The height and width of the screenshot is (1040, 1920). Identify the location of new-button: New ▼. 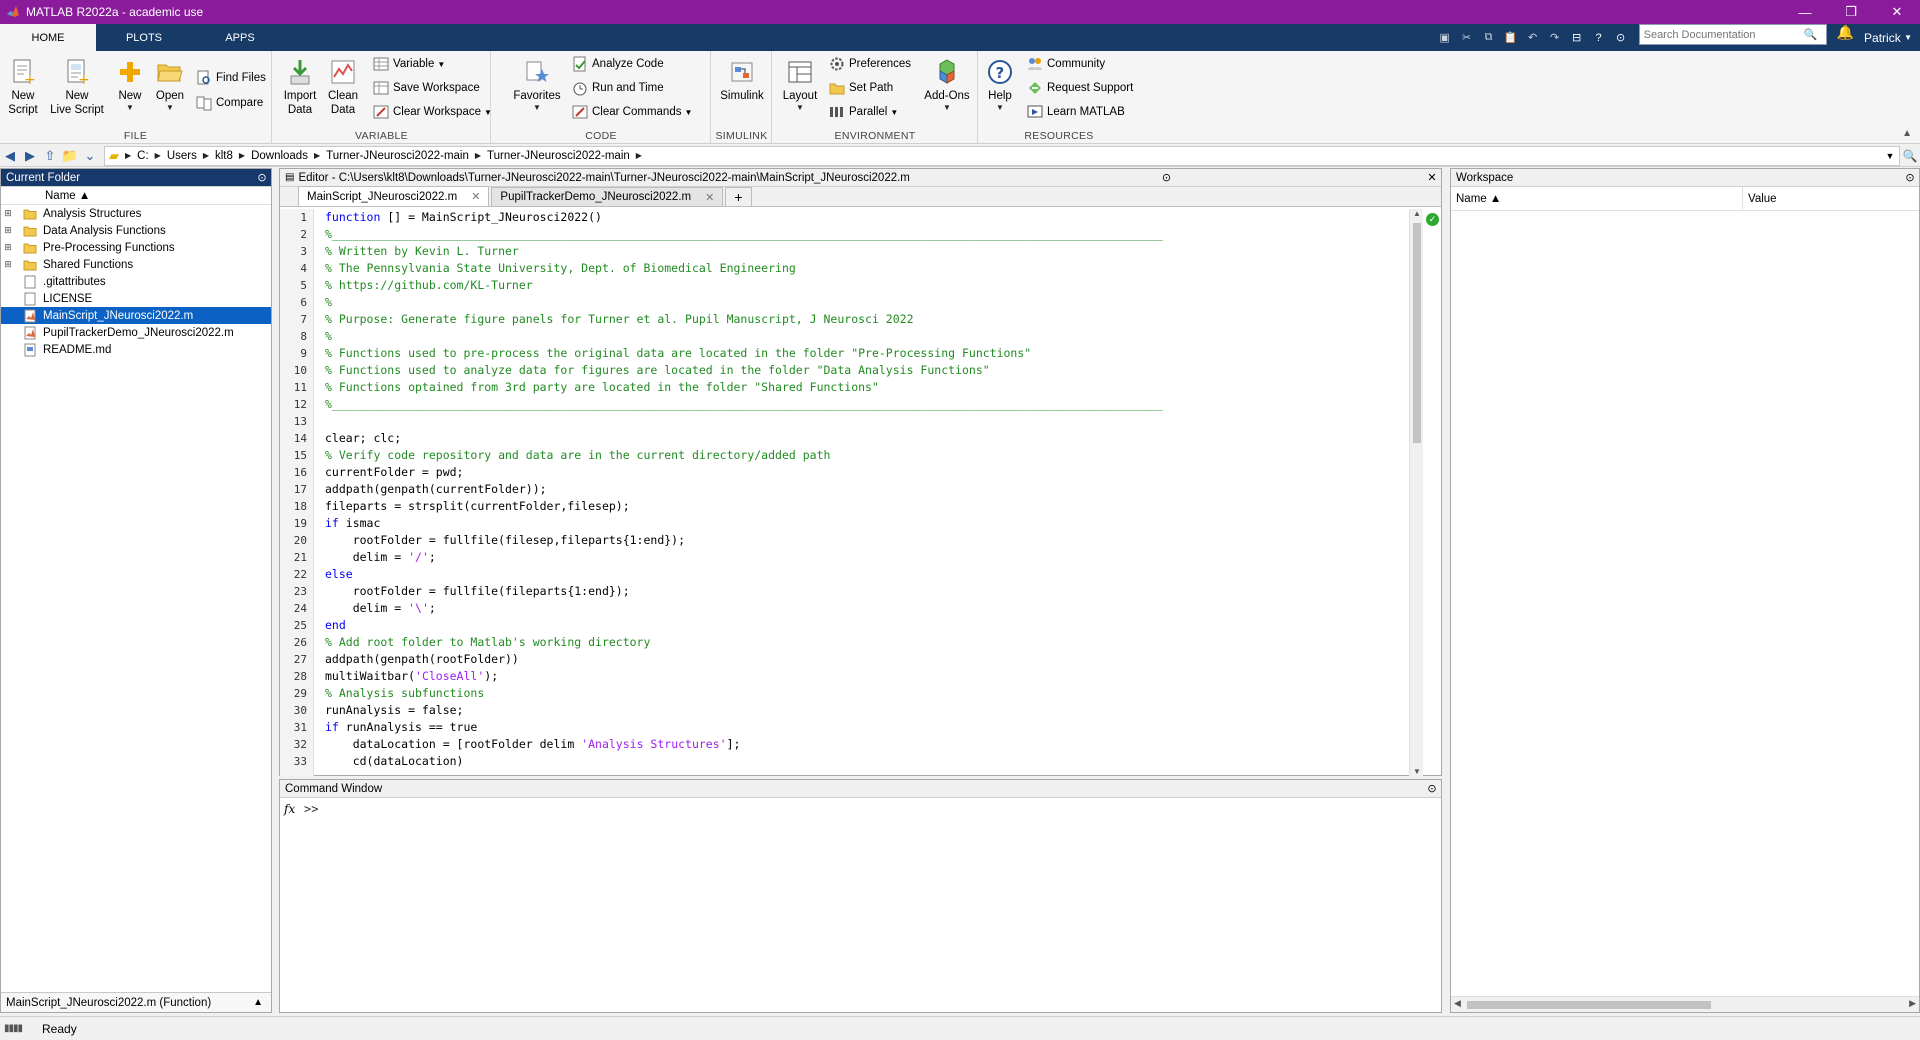
(130, 85).